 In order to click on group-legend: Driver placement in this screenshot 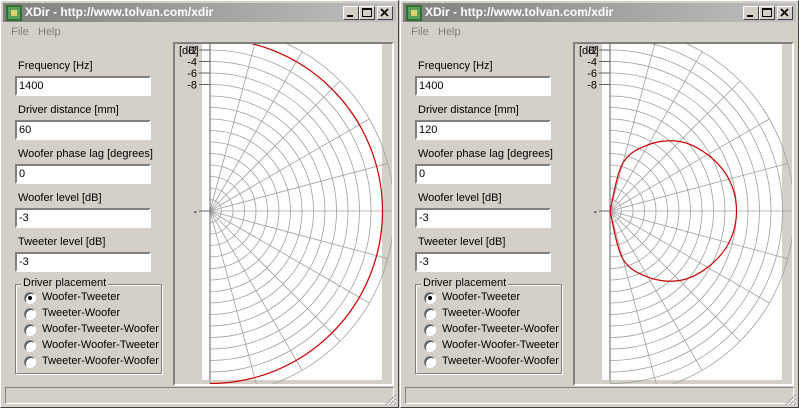, I will do `click(465, 283)`.